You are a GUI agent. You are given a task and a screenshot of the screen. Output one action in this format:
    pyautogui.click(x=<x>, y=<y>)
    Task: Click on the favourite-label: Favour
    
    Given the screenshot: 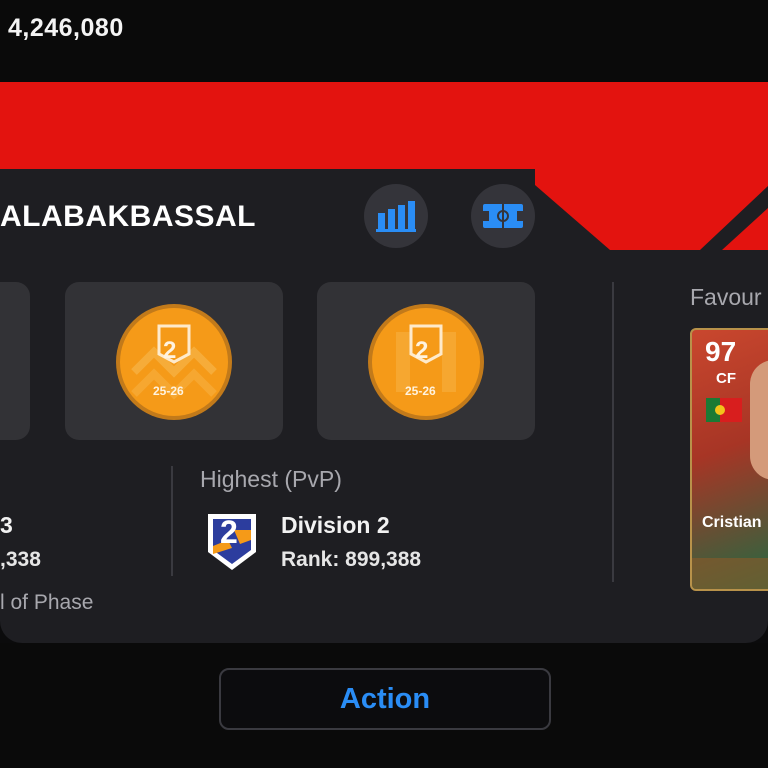 What is the action you would take?
    pyautogui.click(x=726, y=297)
    